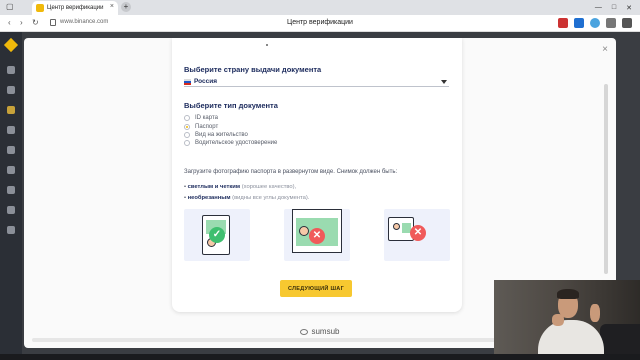 The width and height of the screenshot is (640, 360). I want to click on sumsub-logo-icon, so click(304, 331).